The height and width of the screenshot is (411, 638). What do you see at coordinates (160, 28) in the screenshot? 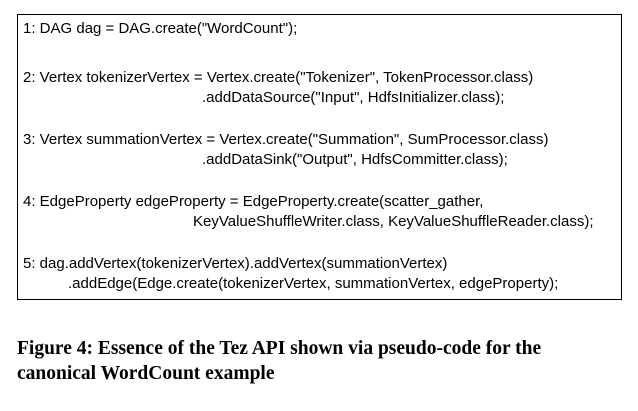
I see `code-line-1: 1: DAG dag = DAG.create("WordCount");` at bounding box center [160, 28].